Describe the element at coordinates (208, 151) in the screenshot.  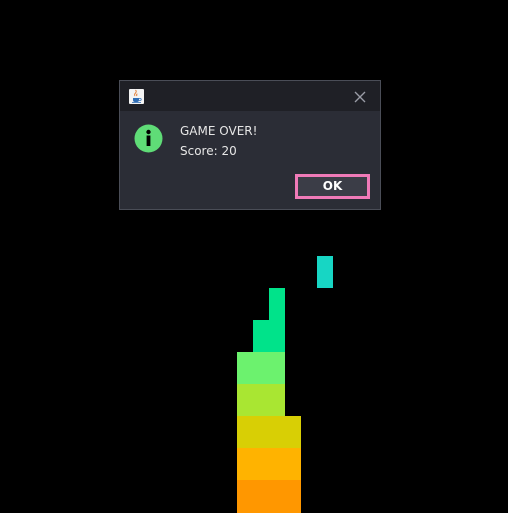
I see `score-text: Score: 20` at that location.